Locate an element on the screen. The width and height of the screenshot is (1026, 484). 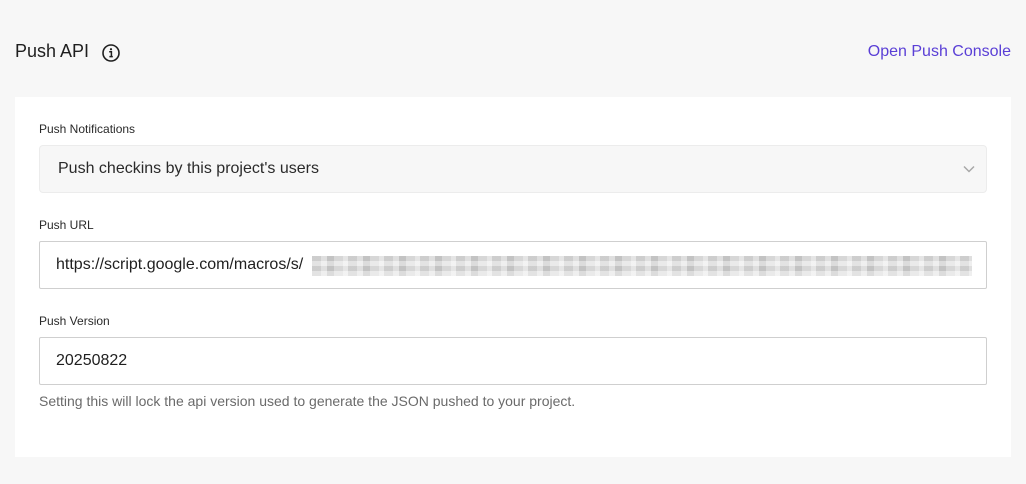
redacted-url-segment is located at coordinates (642, 266).